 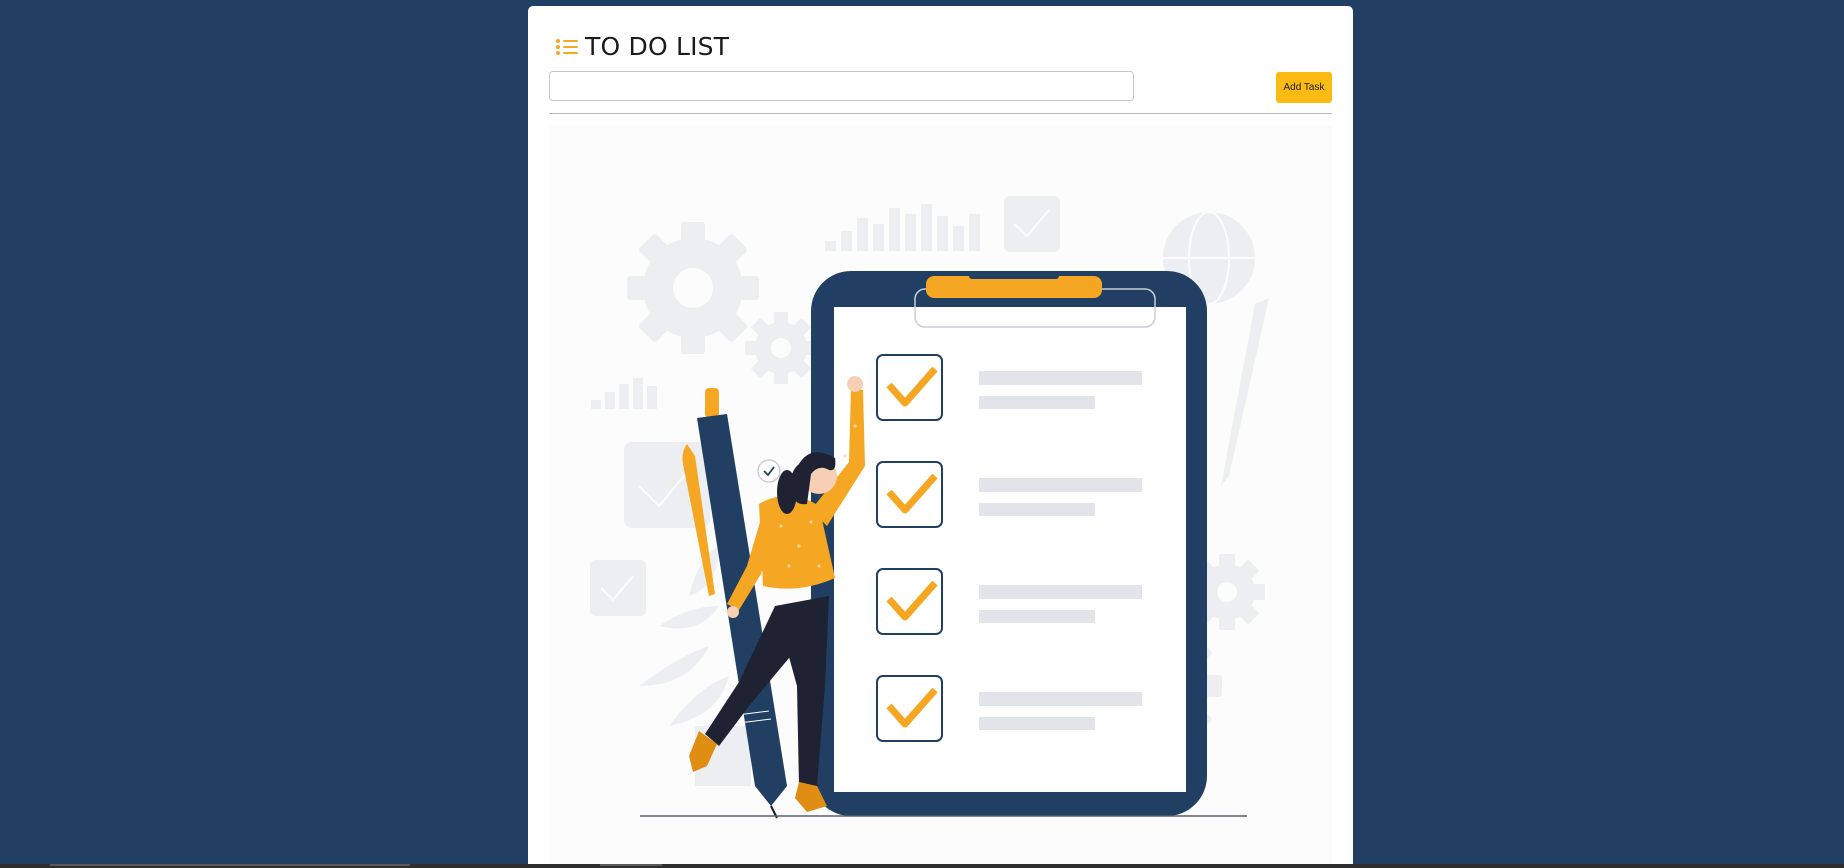 I want to click on list-icon, so click(x=567, y=46).